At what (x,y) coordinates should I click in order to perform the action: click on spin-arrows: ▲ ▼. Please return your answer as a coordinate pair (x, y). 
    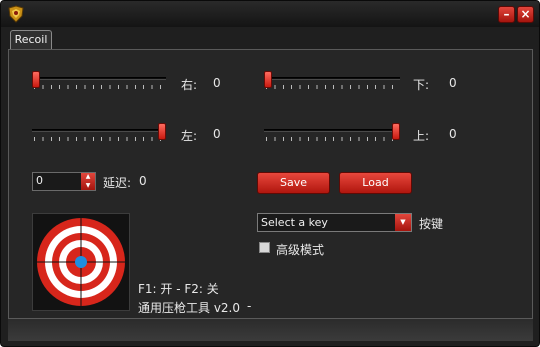
    Looking at the image, I should click on (88, 181).